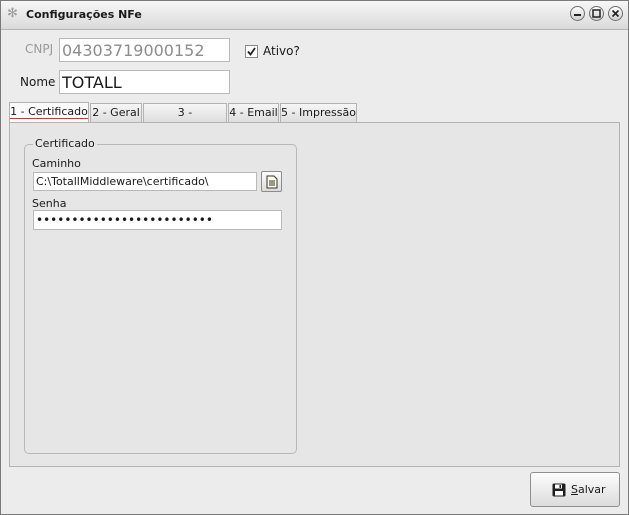  I want to click on checkmark-icon, so click(251, 51).